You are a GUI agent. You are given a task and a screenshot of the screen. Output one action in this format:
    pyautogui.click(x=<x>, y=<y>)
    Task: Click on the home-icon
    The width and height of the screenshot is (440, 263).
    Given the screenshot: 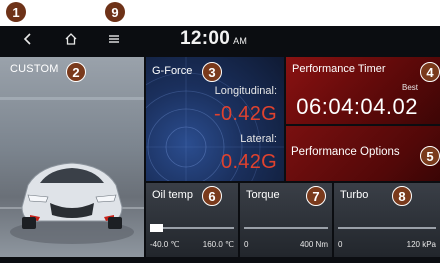 What is the action you would take?
    pyautogui.click(x=71, y=39)
    